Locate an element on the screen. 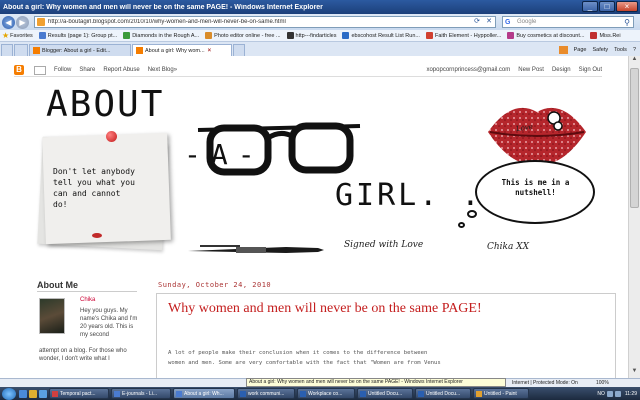  bubble-dot is located at coordinates (461, 225).